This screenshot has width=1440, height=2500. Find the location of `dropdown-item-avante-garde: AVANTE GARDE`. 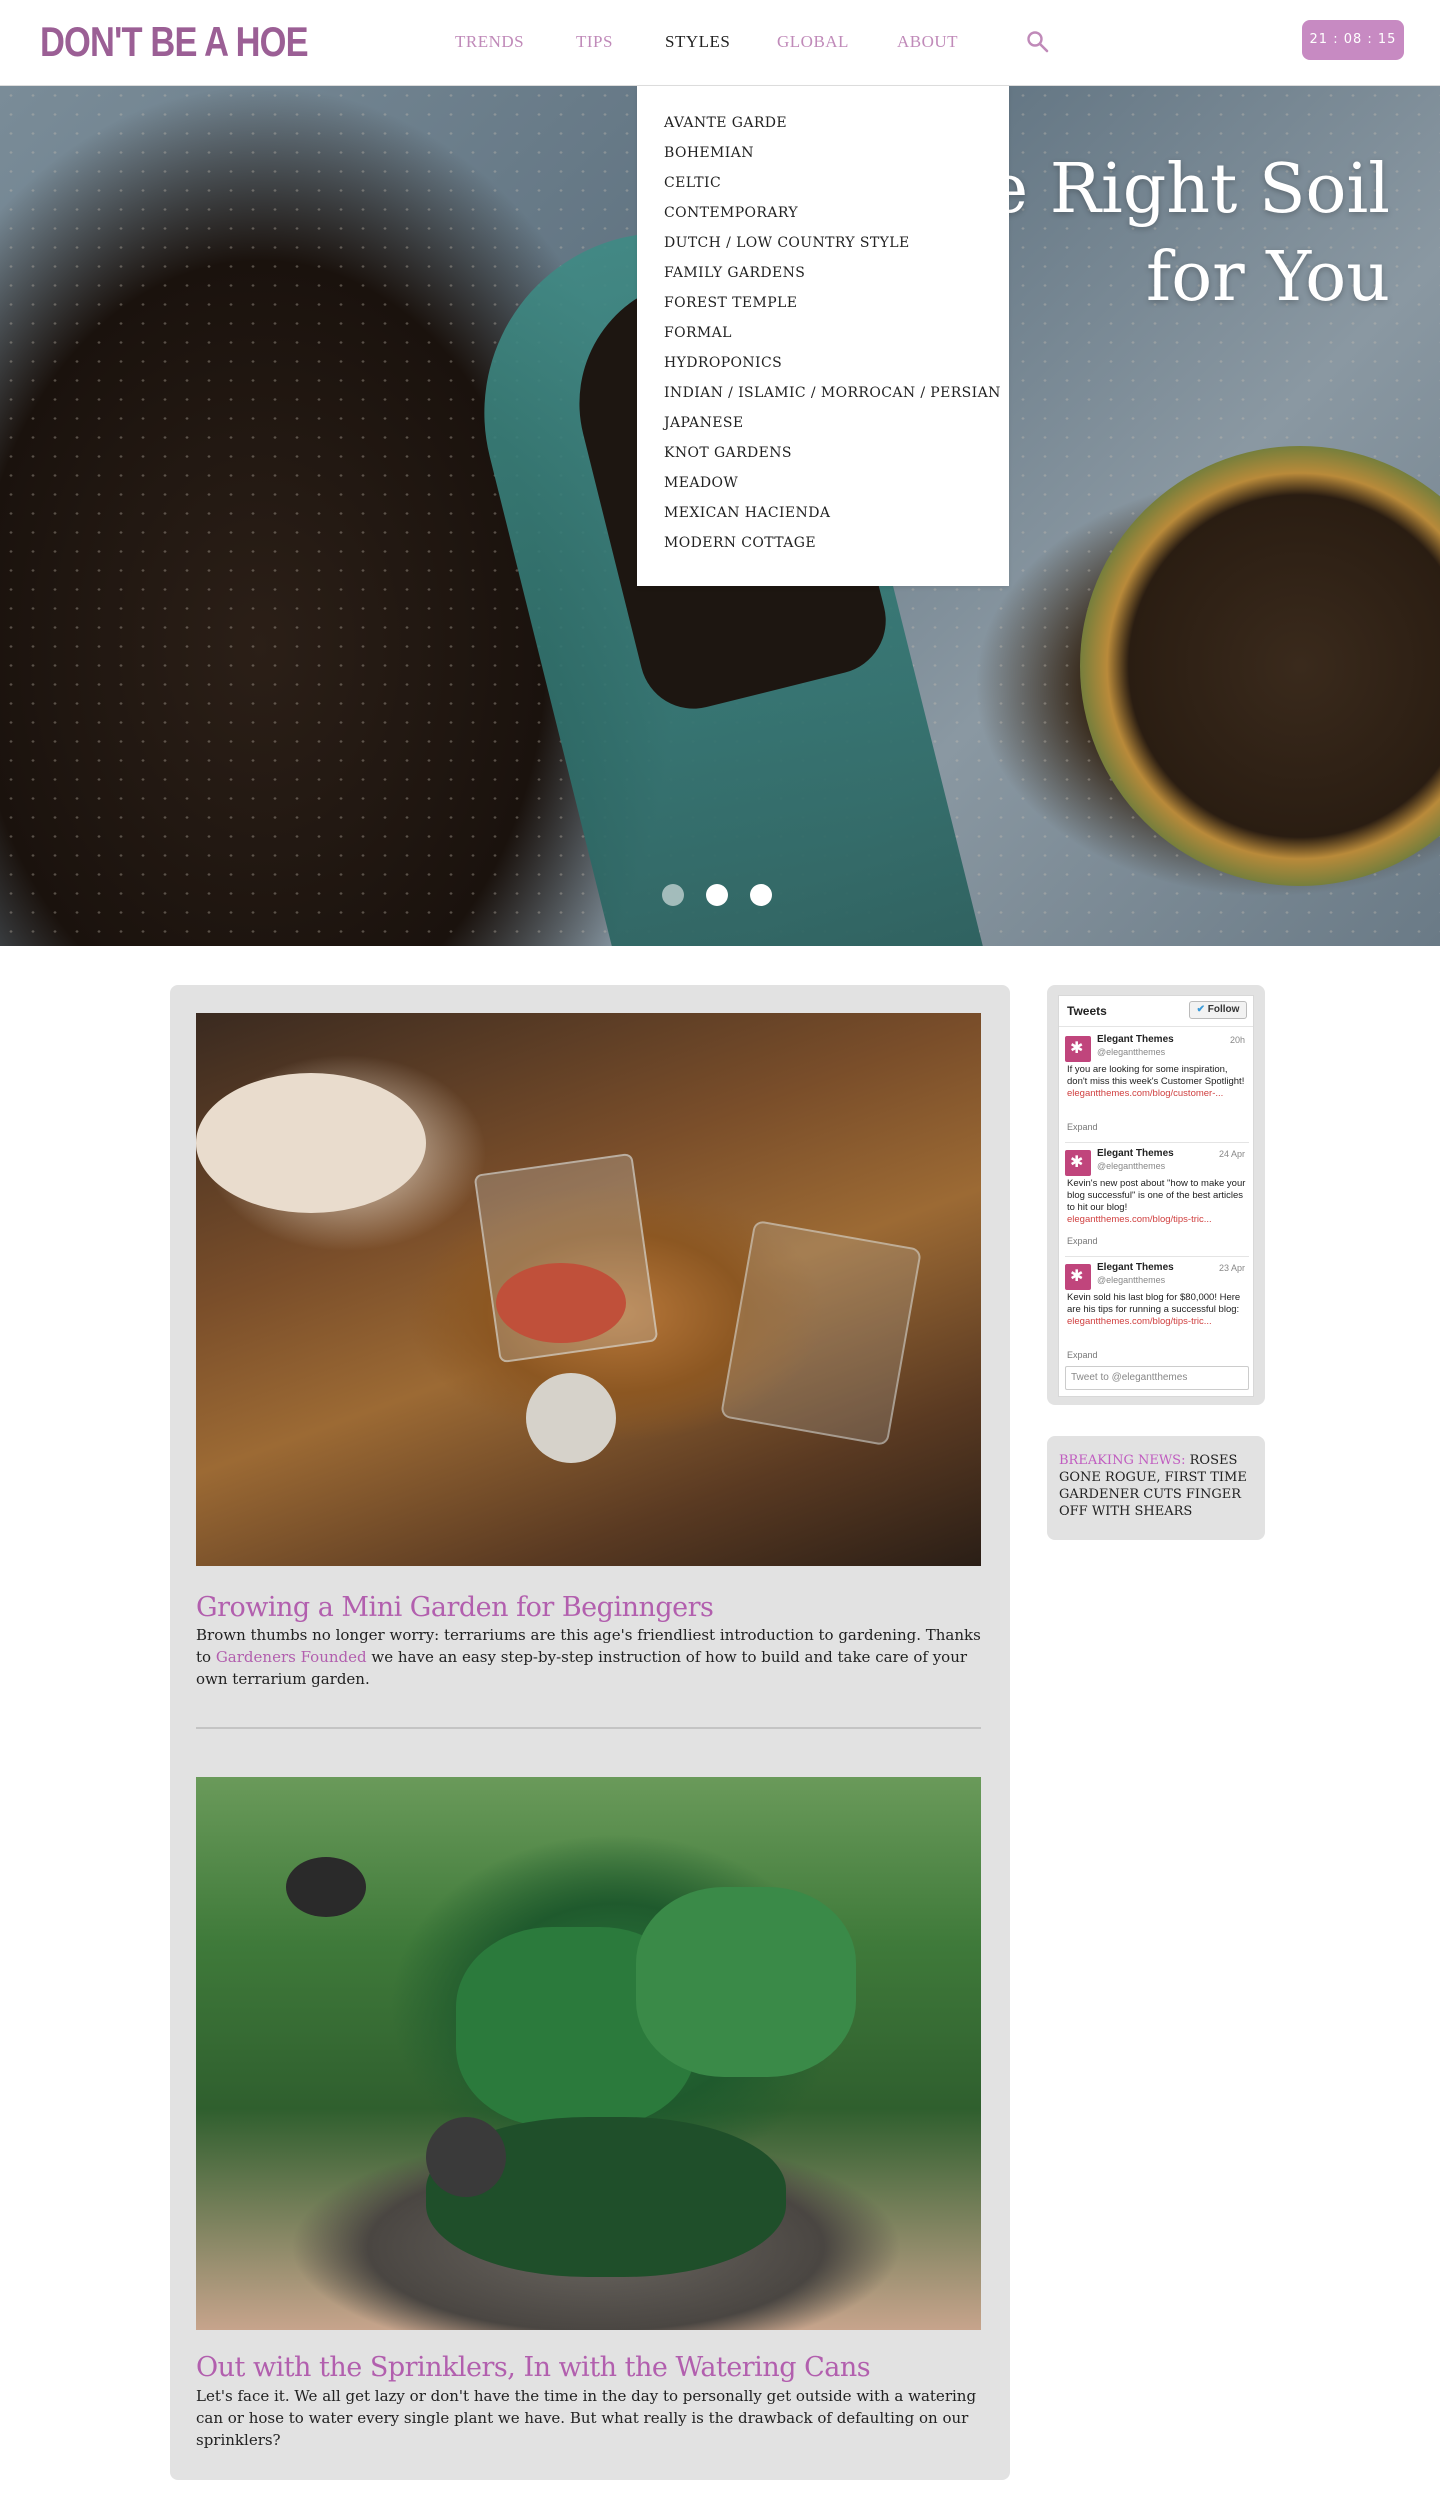

dropdown-item-avante-garde: AVANTE GARDE is located at coordinates (836, 123).